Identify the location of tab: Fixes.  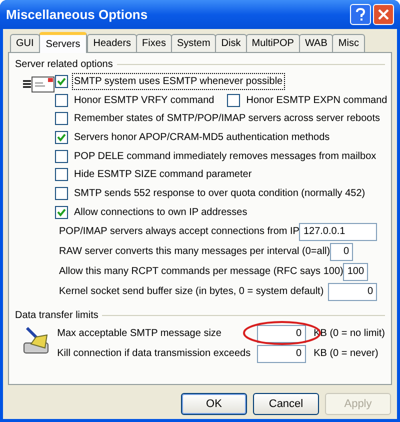
(154, 43).